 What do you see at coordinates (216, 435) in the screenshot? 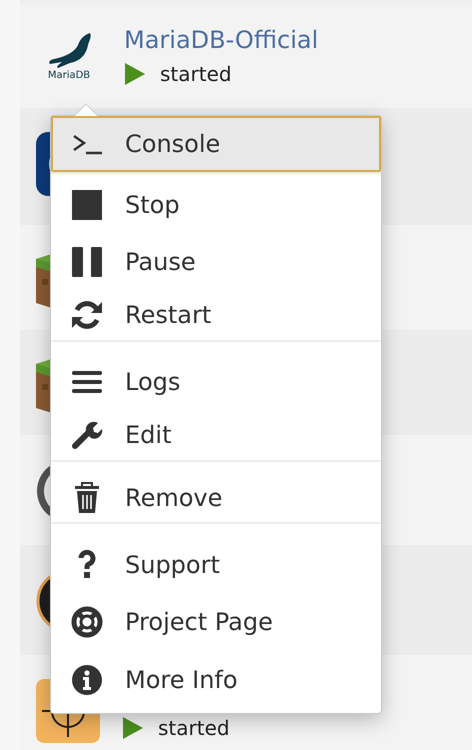
I see `menu-item: Edit` at bounding box center [216, 435].